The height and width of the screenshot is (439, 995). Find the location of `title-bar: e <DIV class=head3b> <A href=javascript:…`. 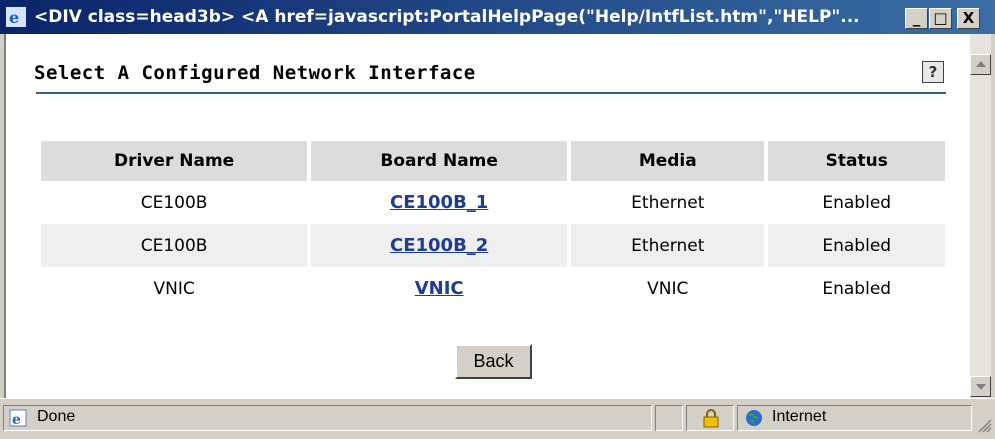

title-bar: e <DIV class=head3b> <A href=javascript:… is located at coordinates (497, 17).